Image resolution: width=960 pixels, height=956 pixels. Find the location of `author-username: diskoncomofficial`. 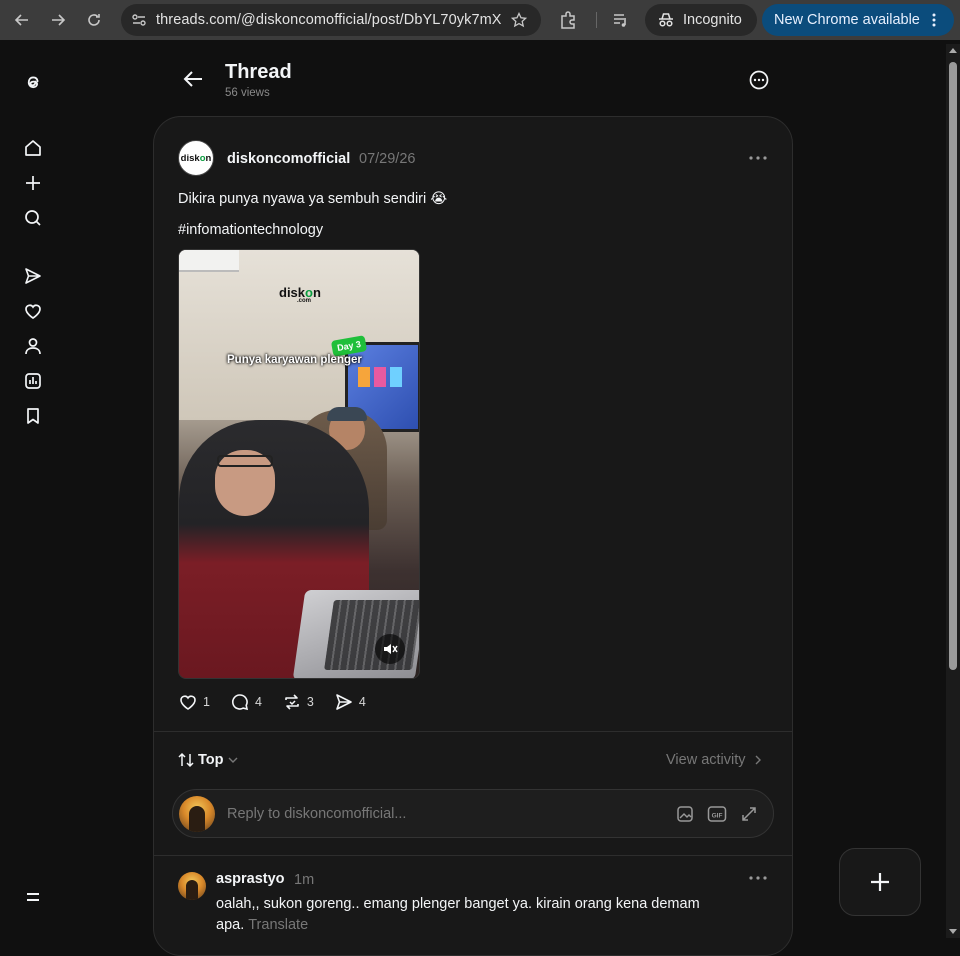

author-username: diskoncomofficial is located at coordinates (288, 159).